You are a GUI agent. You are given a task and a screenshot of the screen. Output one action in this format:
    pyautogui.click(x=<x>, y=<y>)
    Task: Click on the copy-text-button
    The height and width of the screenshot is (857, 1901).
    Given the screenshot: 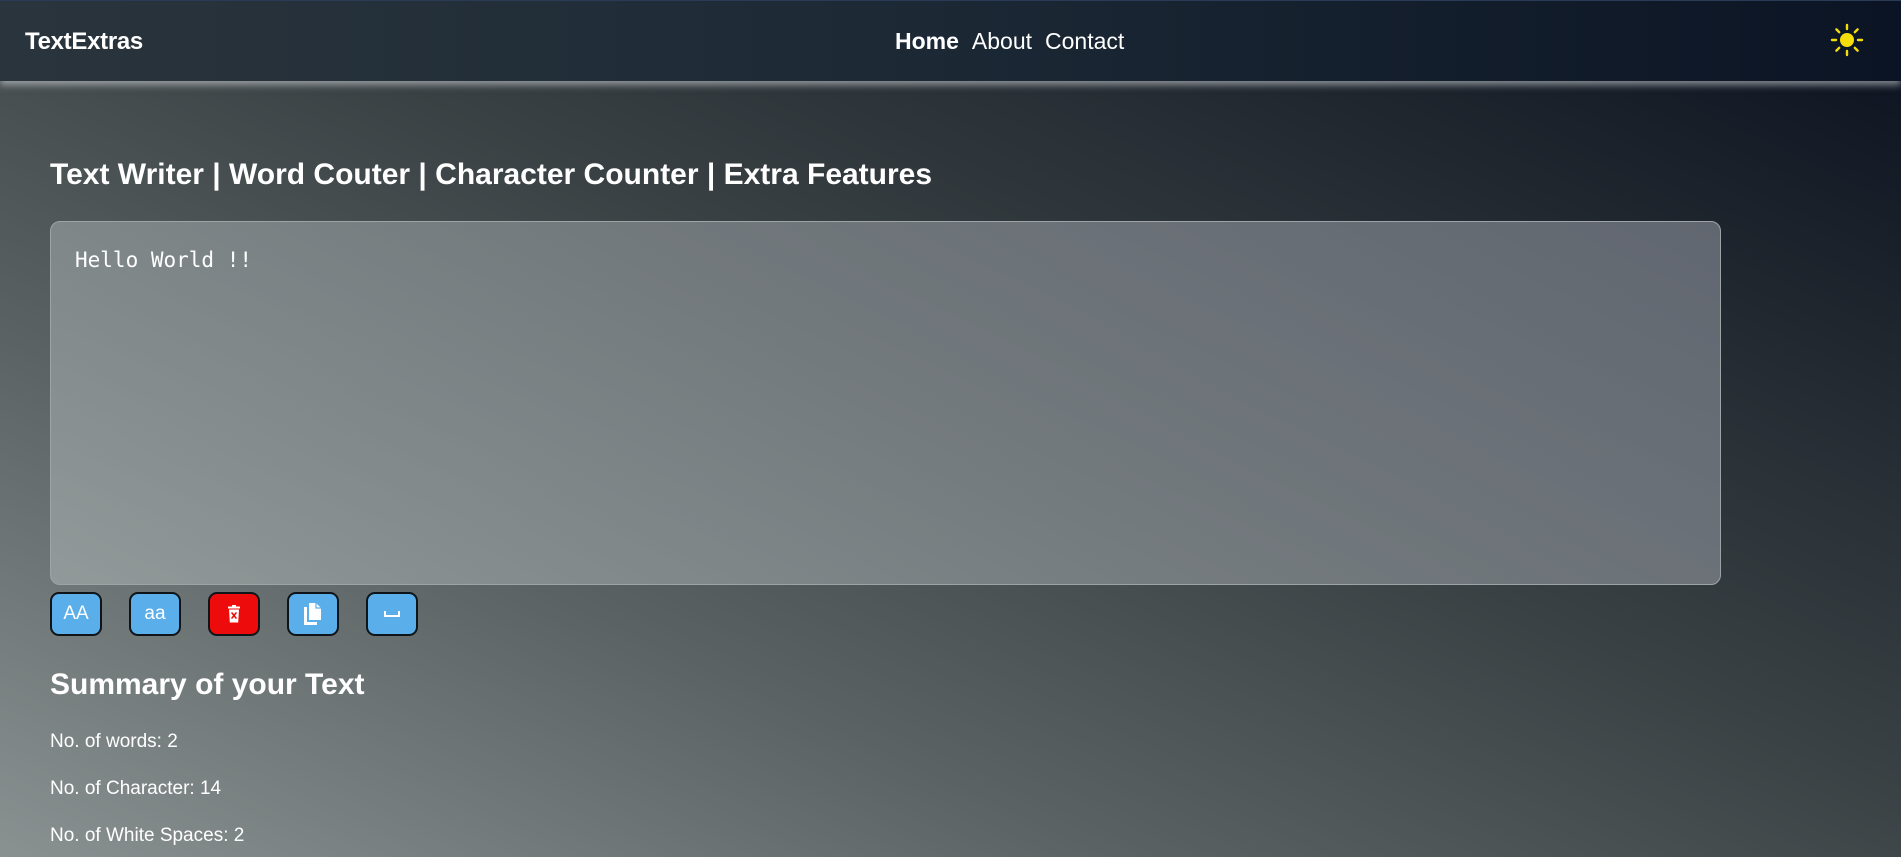 What is the action you would take?
    pyautogui.click(x=313, y=614)
    